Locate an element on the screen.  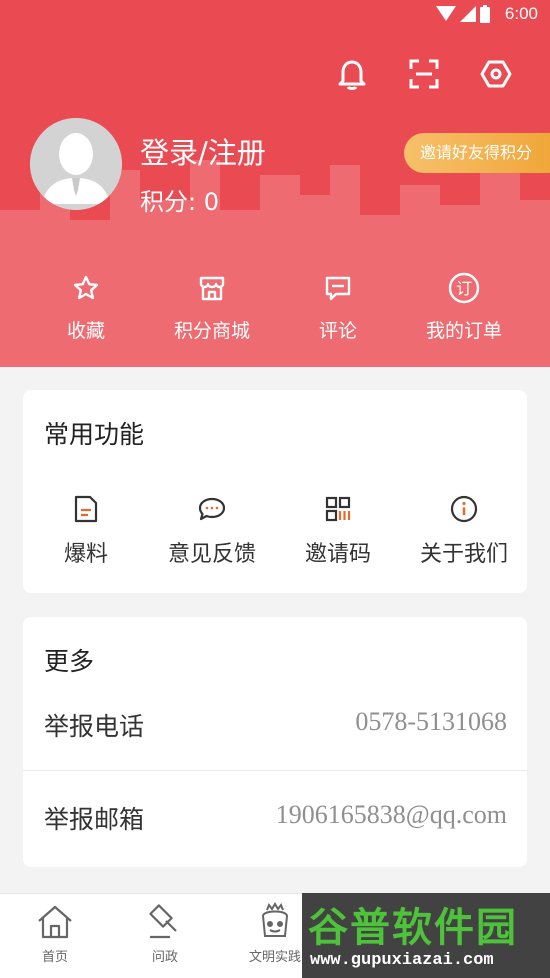
row-value: 1906165838@qq.com is located at coordinates (391, 814).